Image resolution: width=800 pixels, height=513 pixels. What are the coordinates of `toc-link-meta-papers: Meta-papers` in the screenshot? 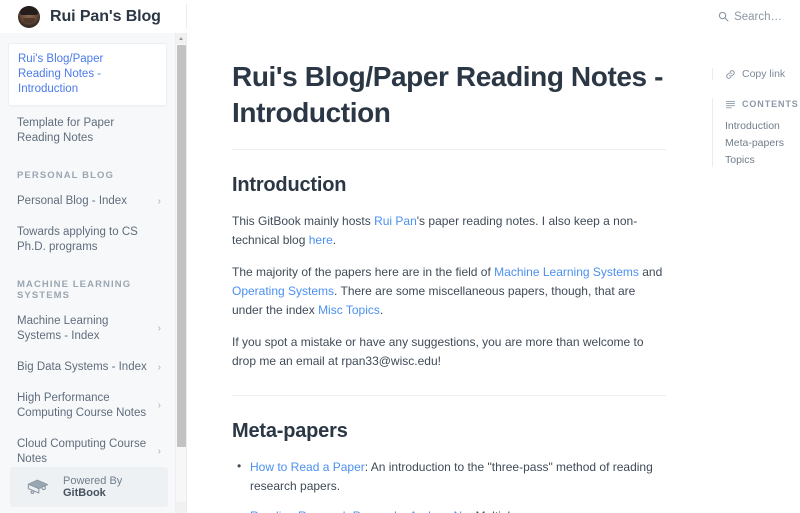 It's located at (762, 143).